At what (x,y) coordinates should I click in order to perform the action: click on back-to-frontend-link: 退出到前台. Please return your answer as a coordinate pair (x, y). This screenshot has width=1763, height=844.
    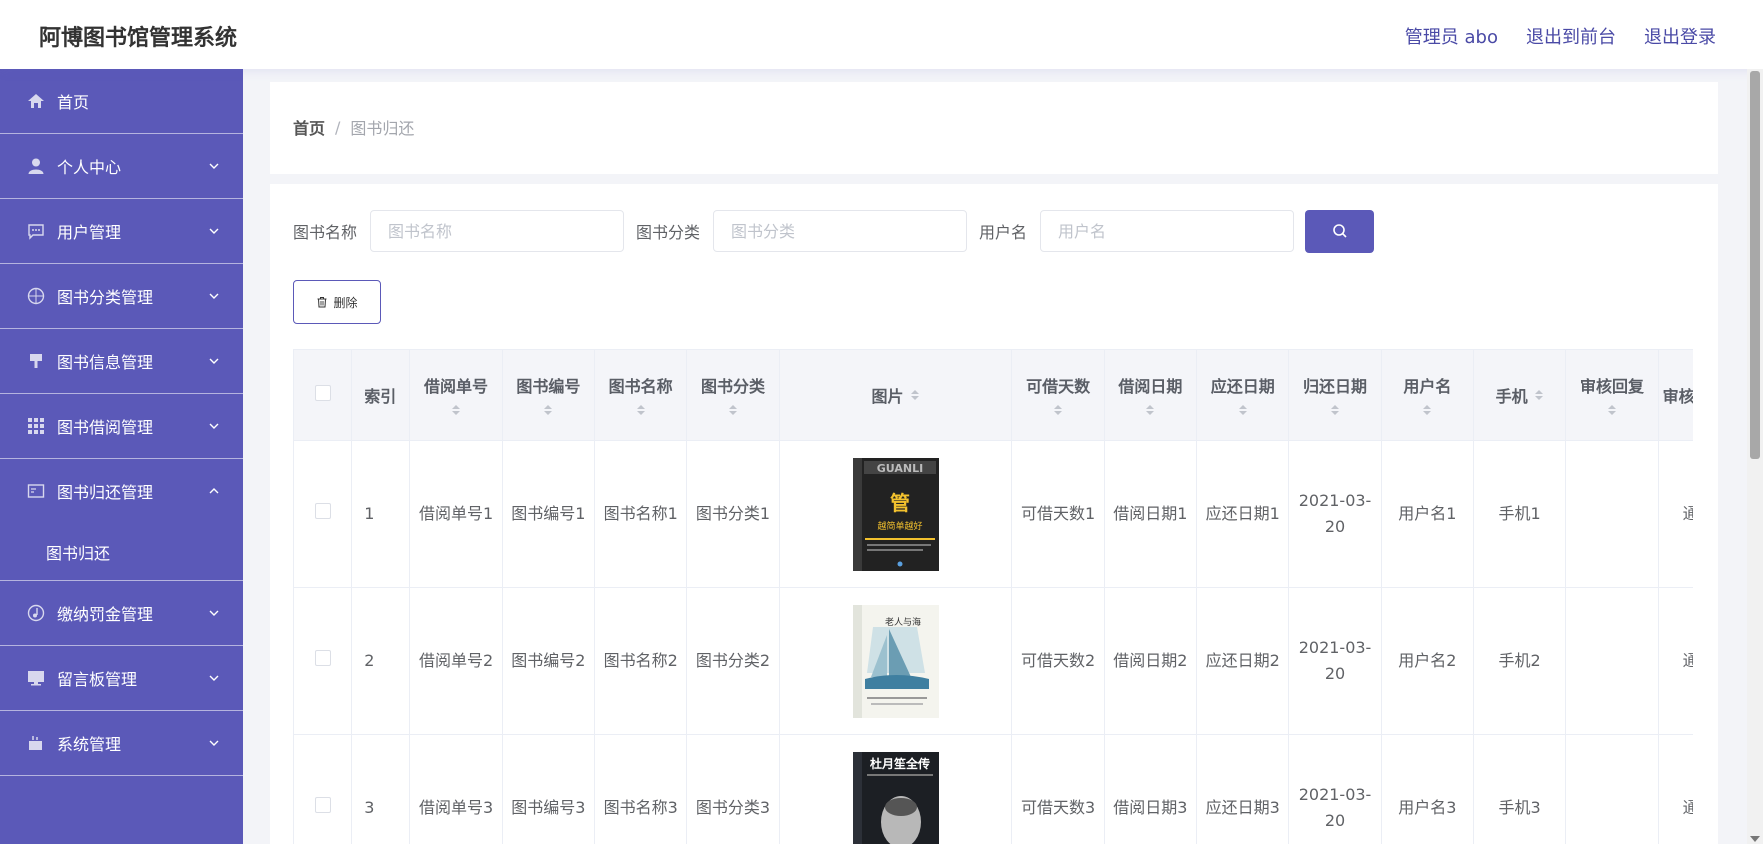
    Looking at the image, I should click on (1571, 36).